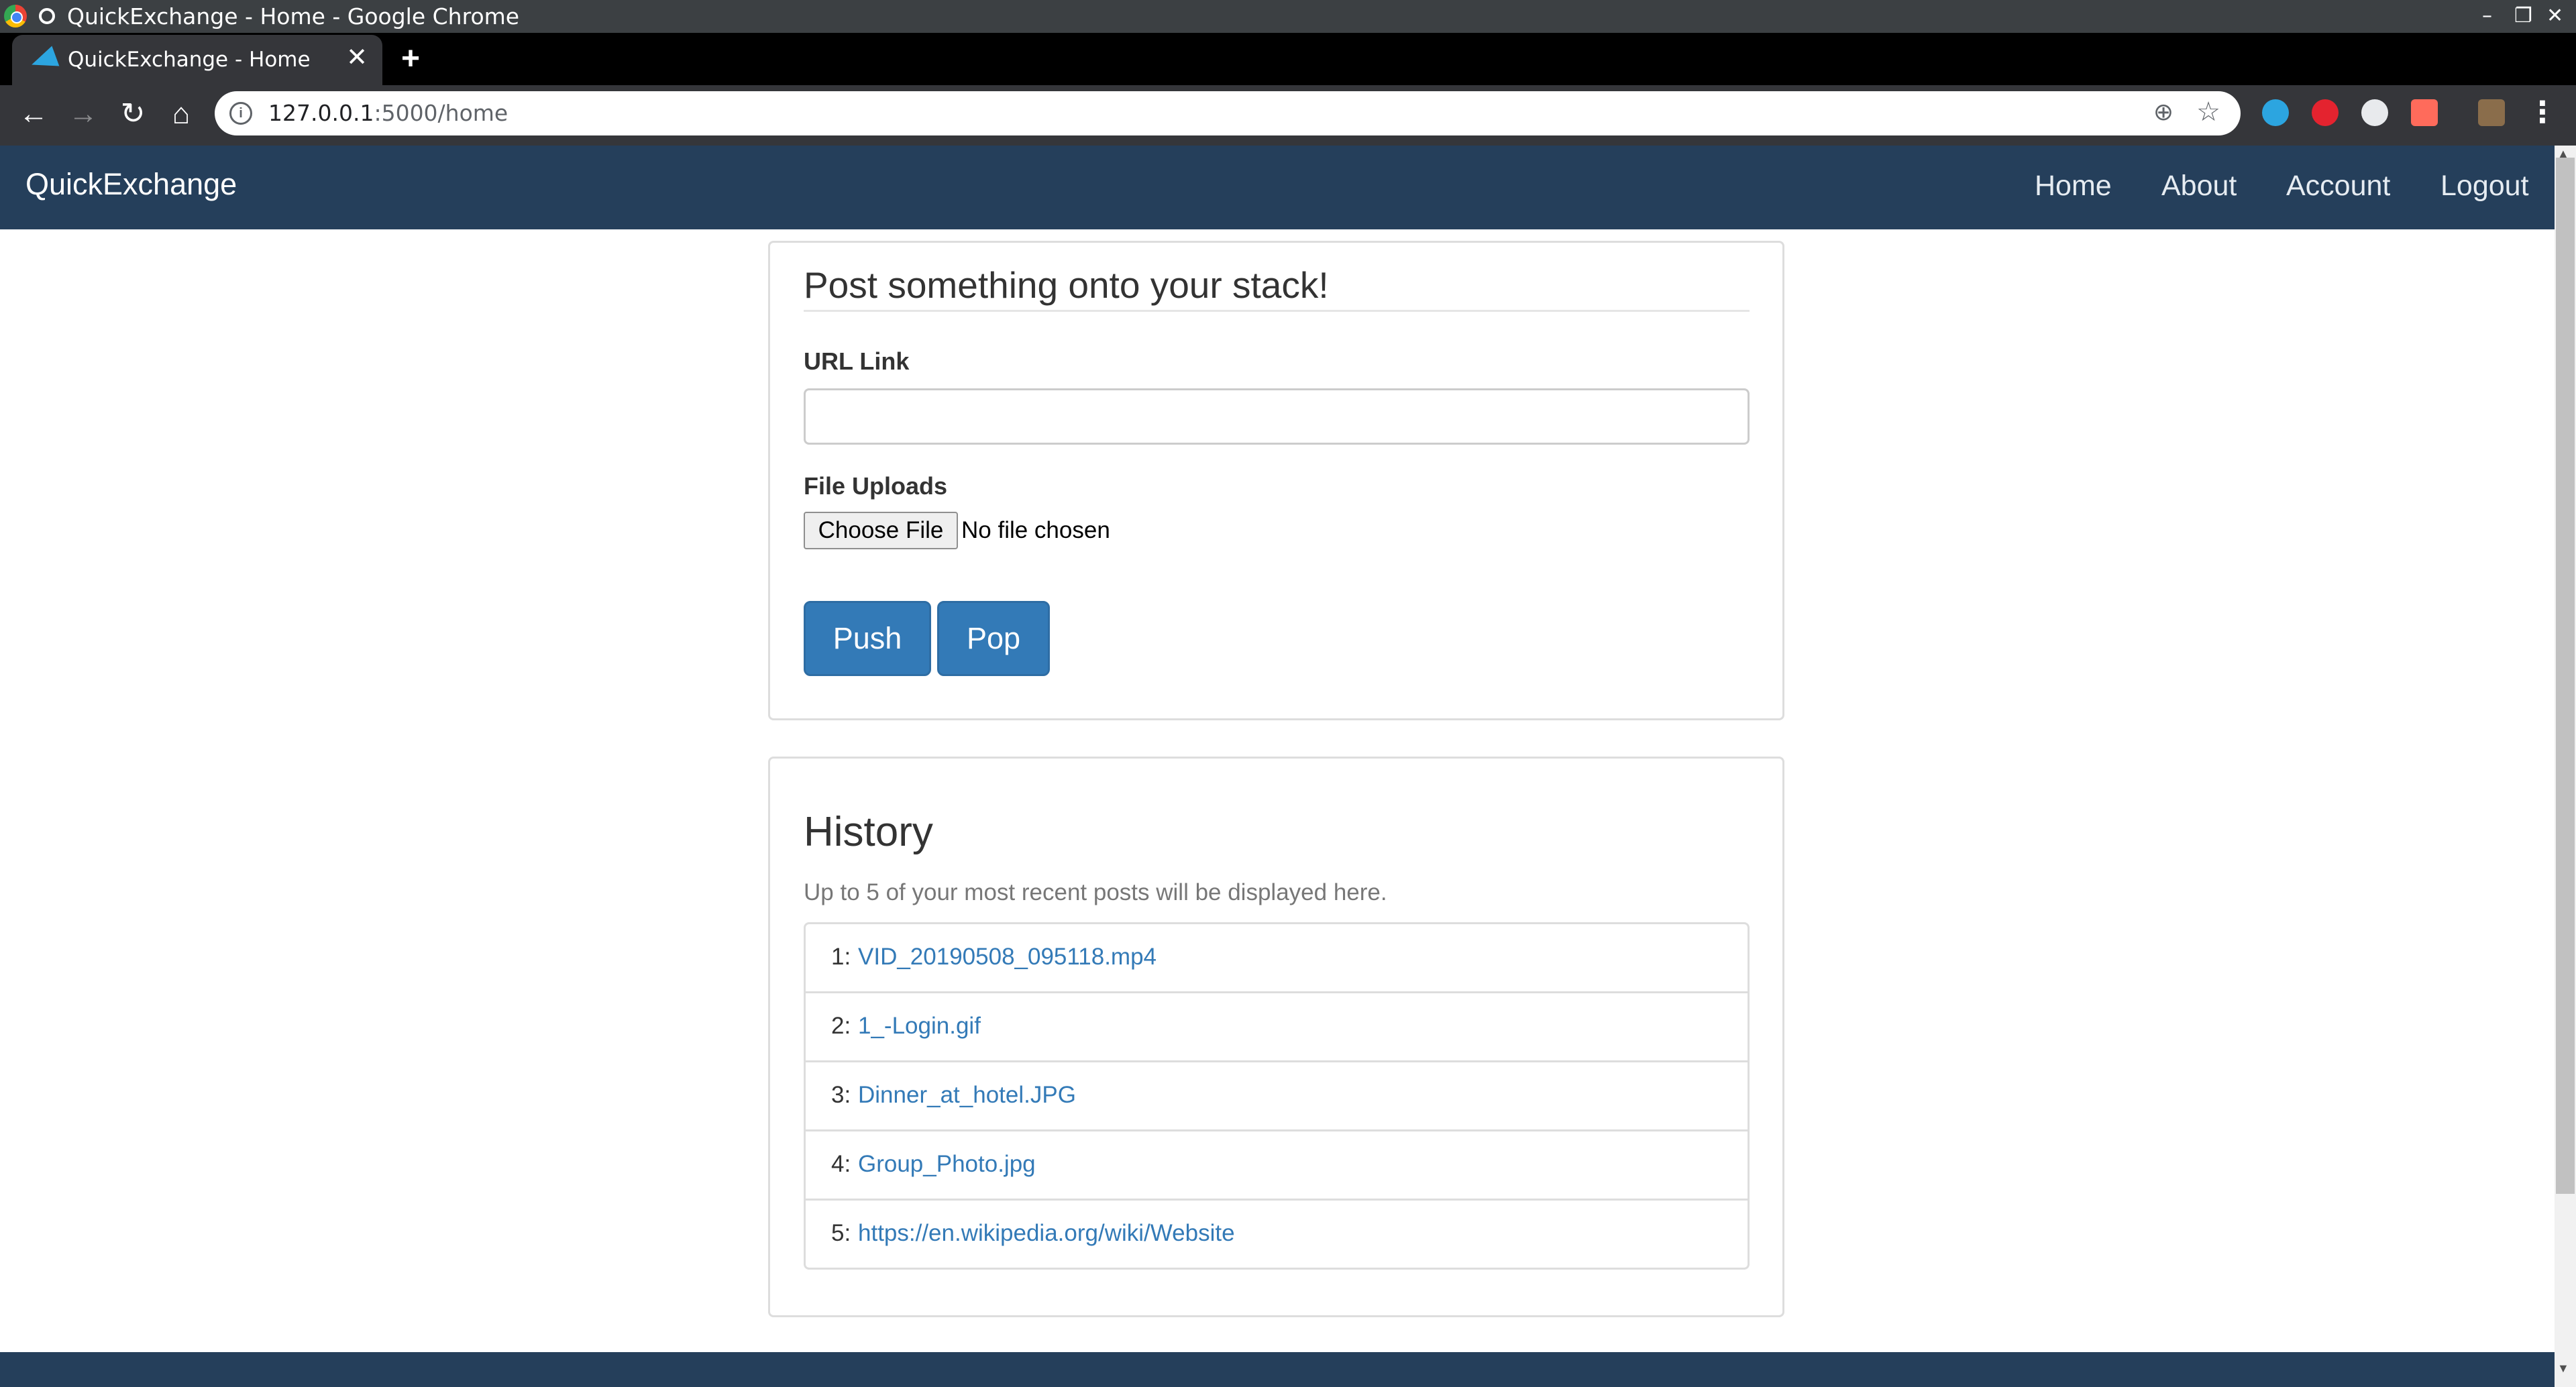  Describe the element at coordinates (1277, 416) in the screenshot. I see `url-link-input` at that location.